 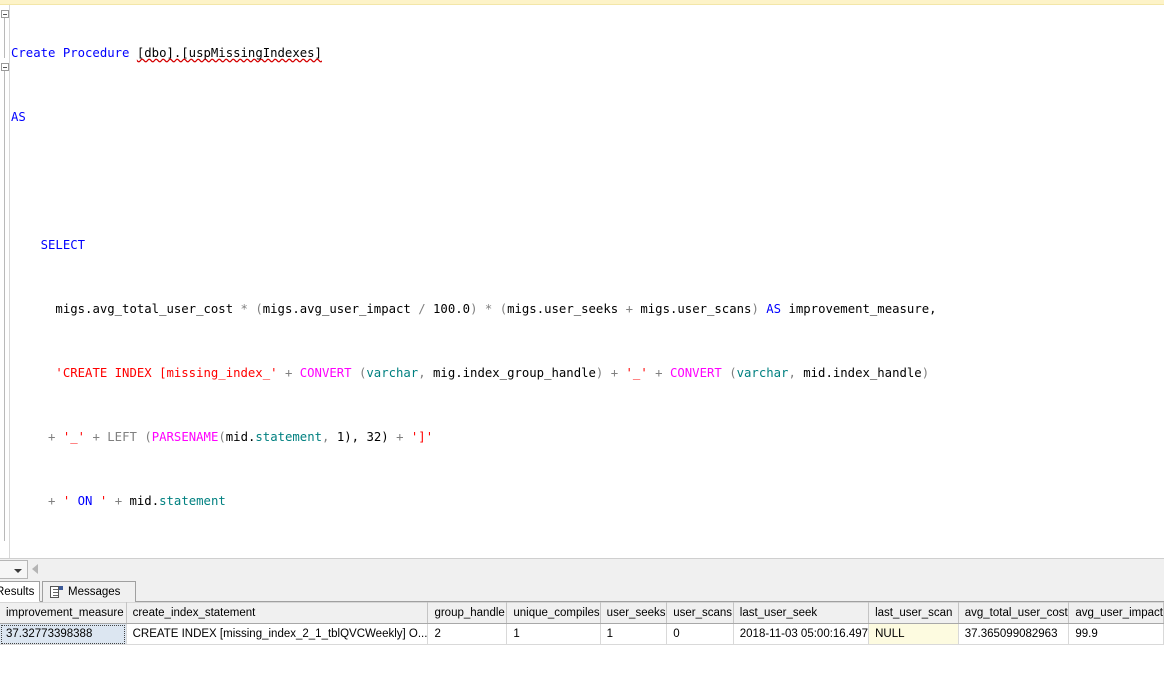 What do you see at coordinates (1116, 634) in the screenshot?
I see `cell-avg-user-impact: 99.9` at bounding box center [1116, 634].